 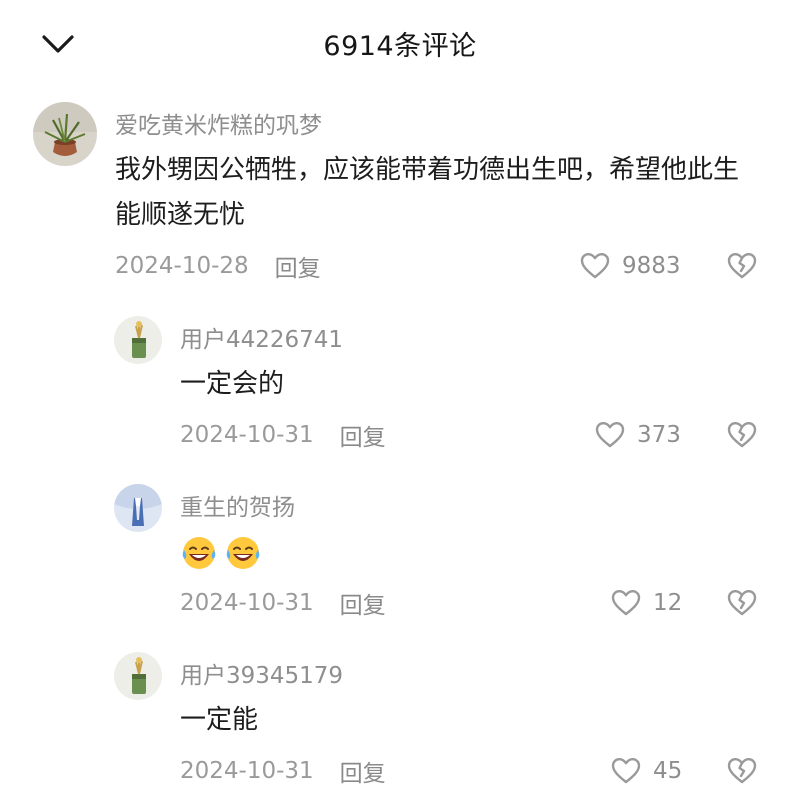 I want to click on like-button: 9883, so click(x=630, y=266).